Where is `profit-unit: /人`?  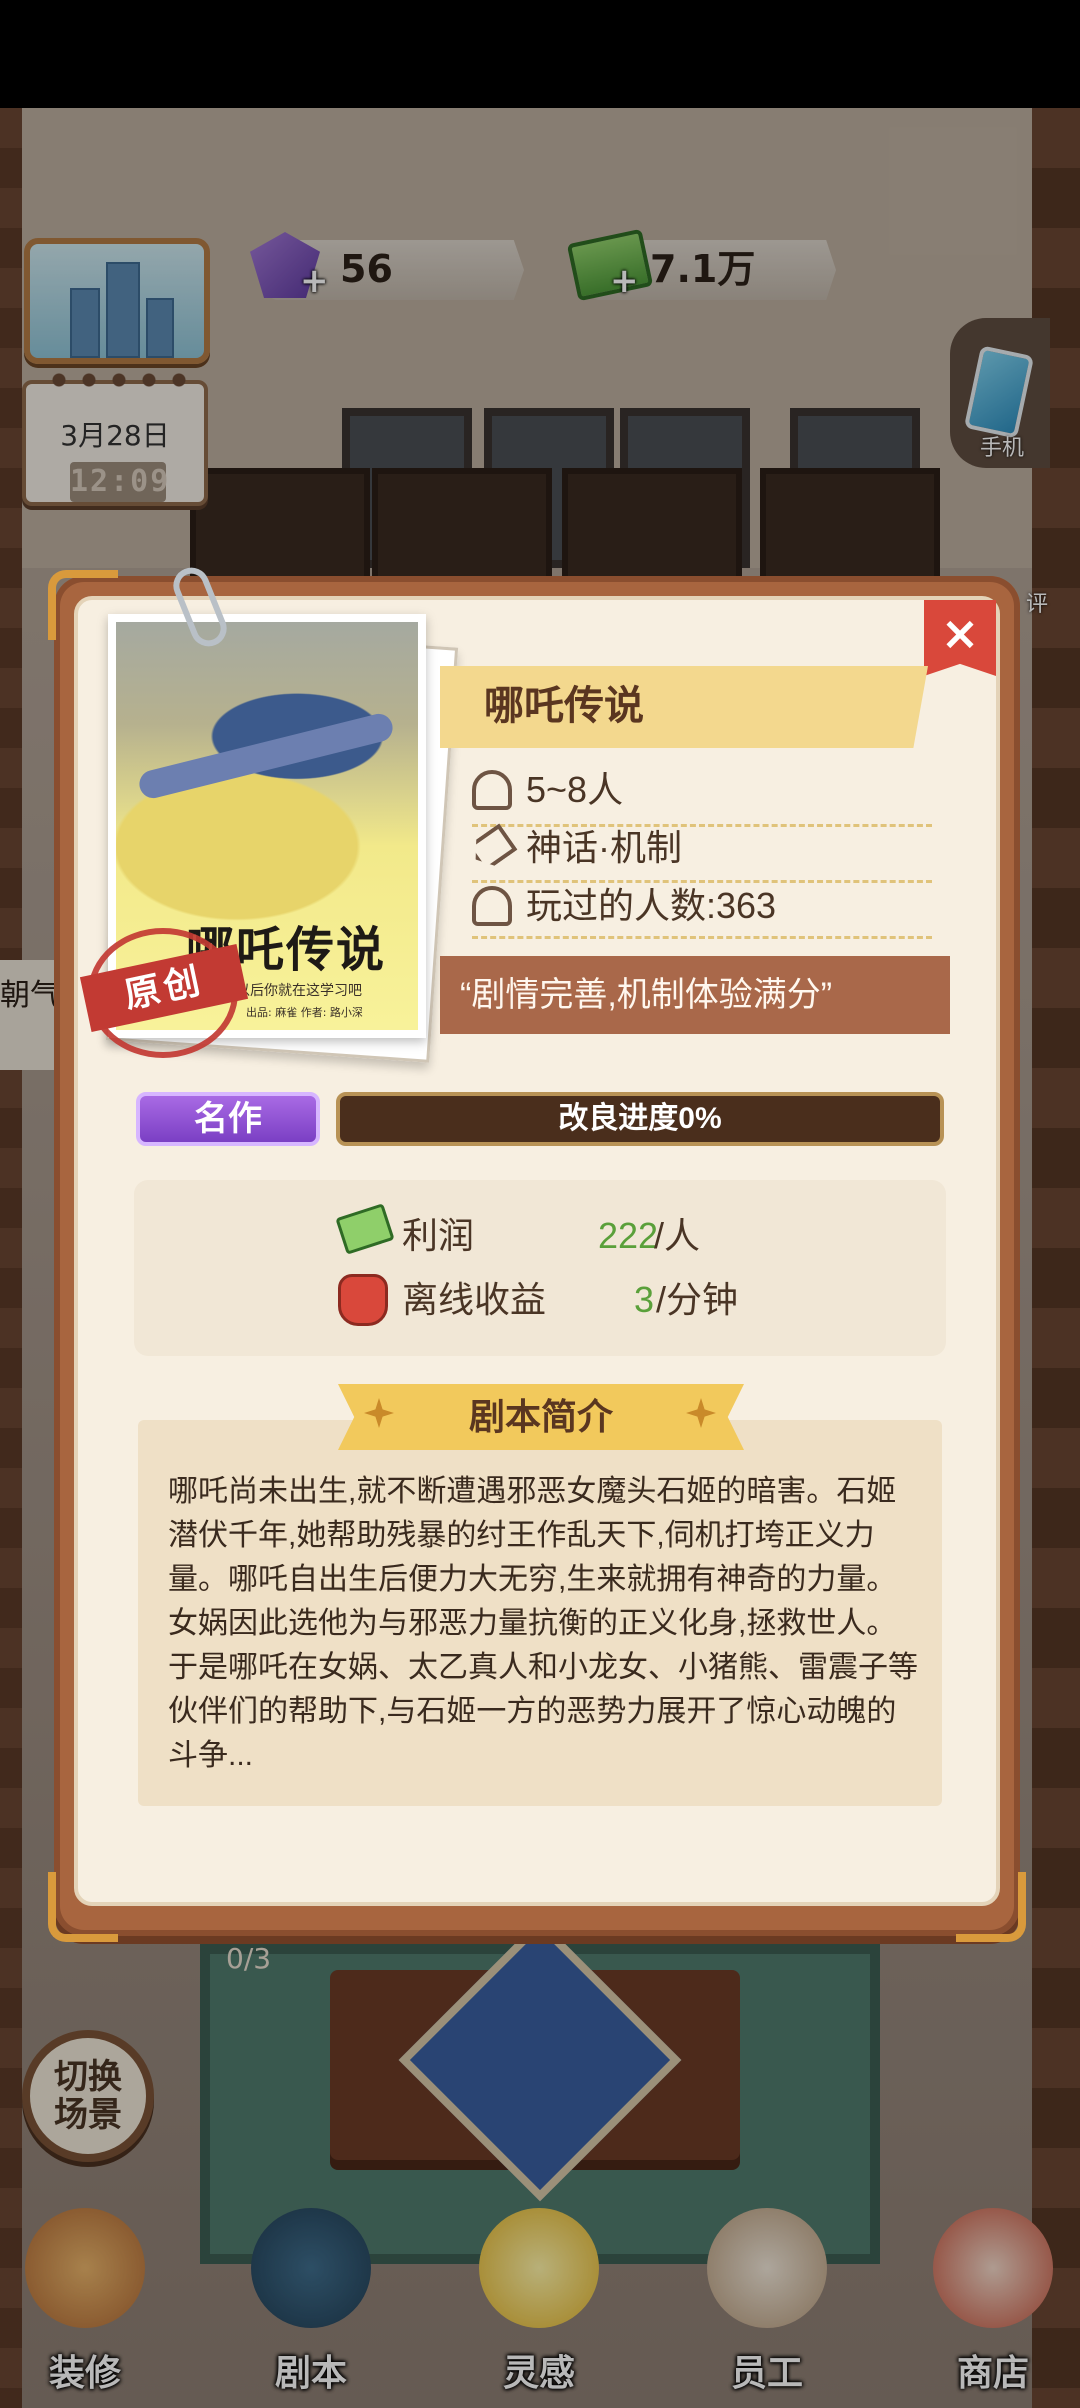
profit-unit: /人 is located at coordinates (677, 1235).